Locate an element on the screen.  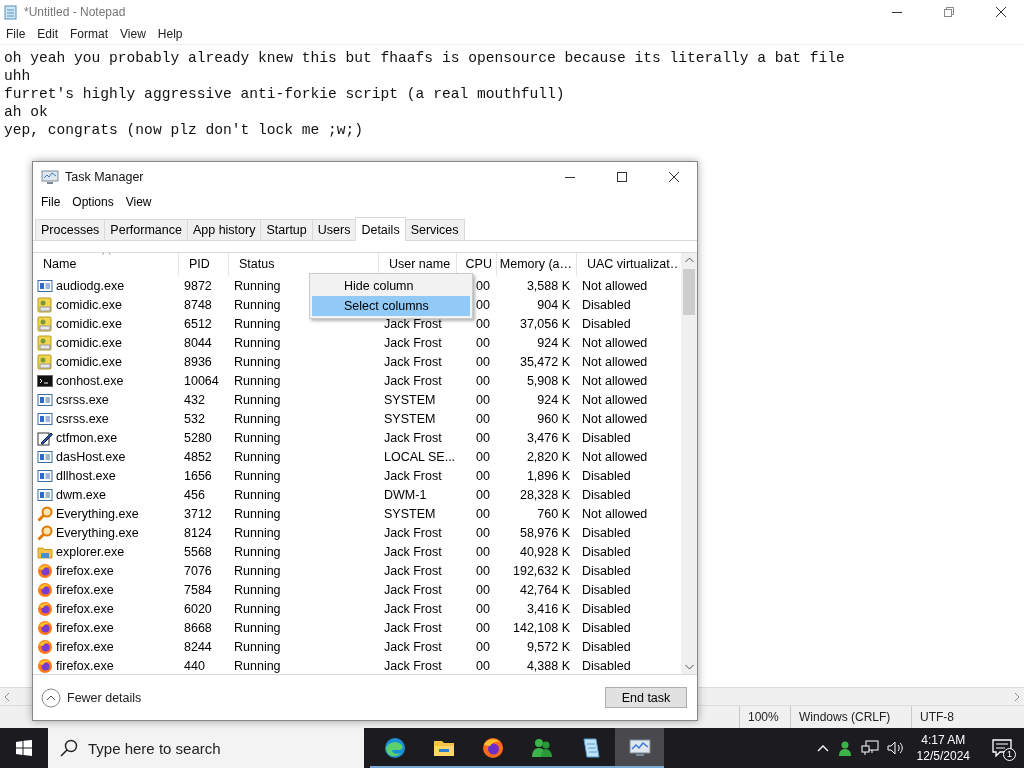
table-cell-text: 3,416 K is located at coordinates (548, 608).